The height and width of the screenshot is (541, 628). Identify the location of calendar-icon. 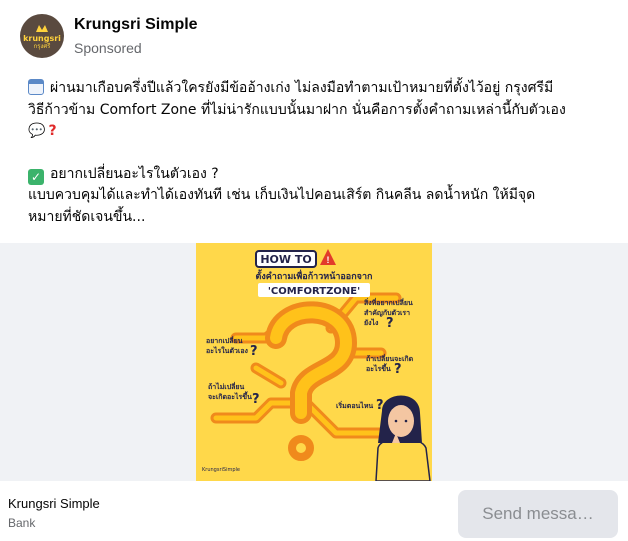
(36, 87).